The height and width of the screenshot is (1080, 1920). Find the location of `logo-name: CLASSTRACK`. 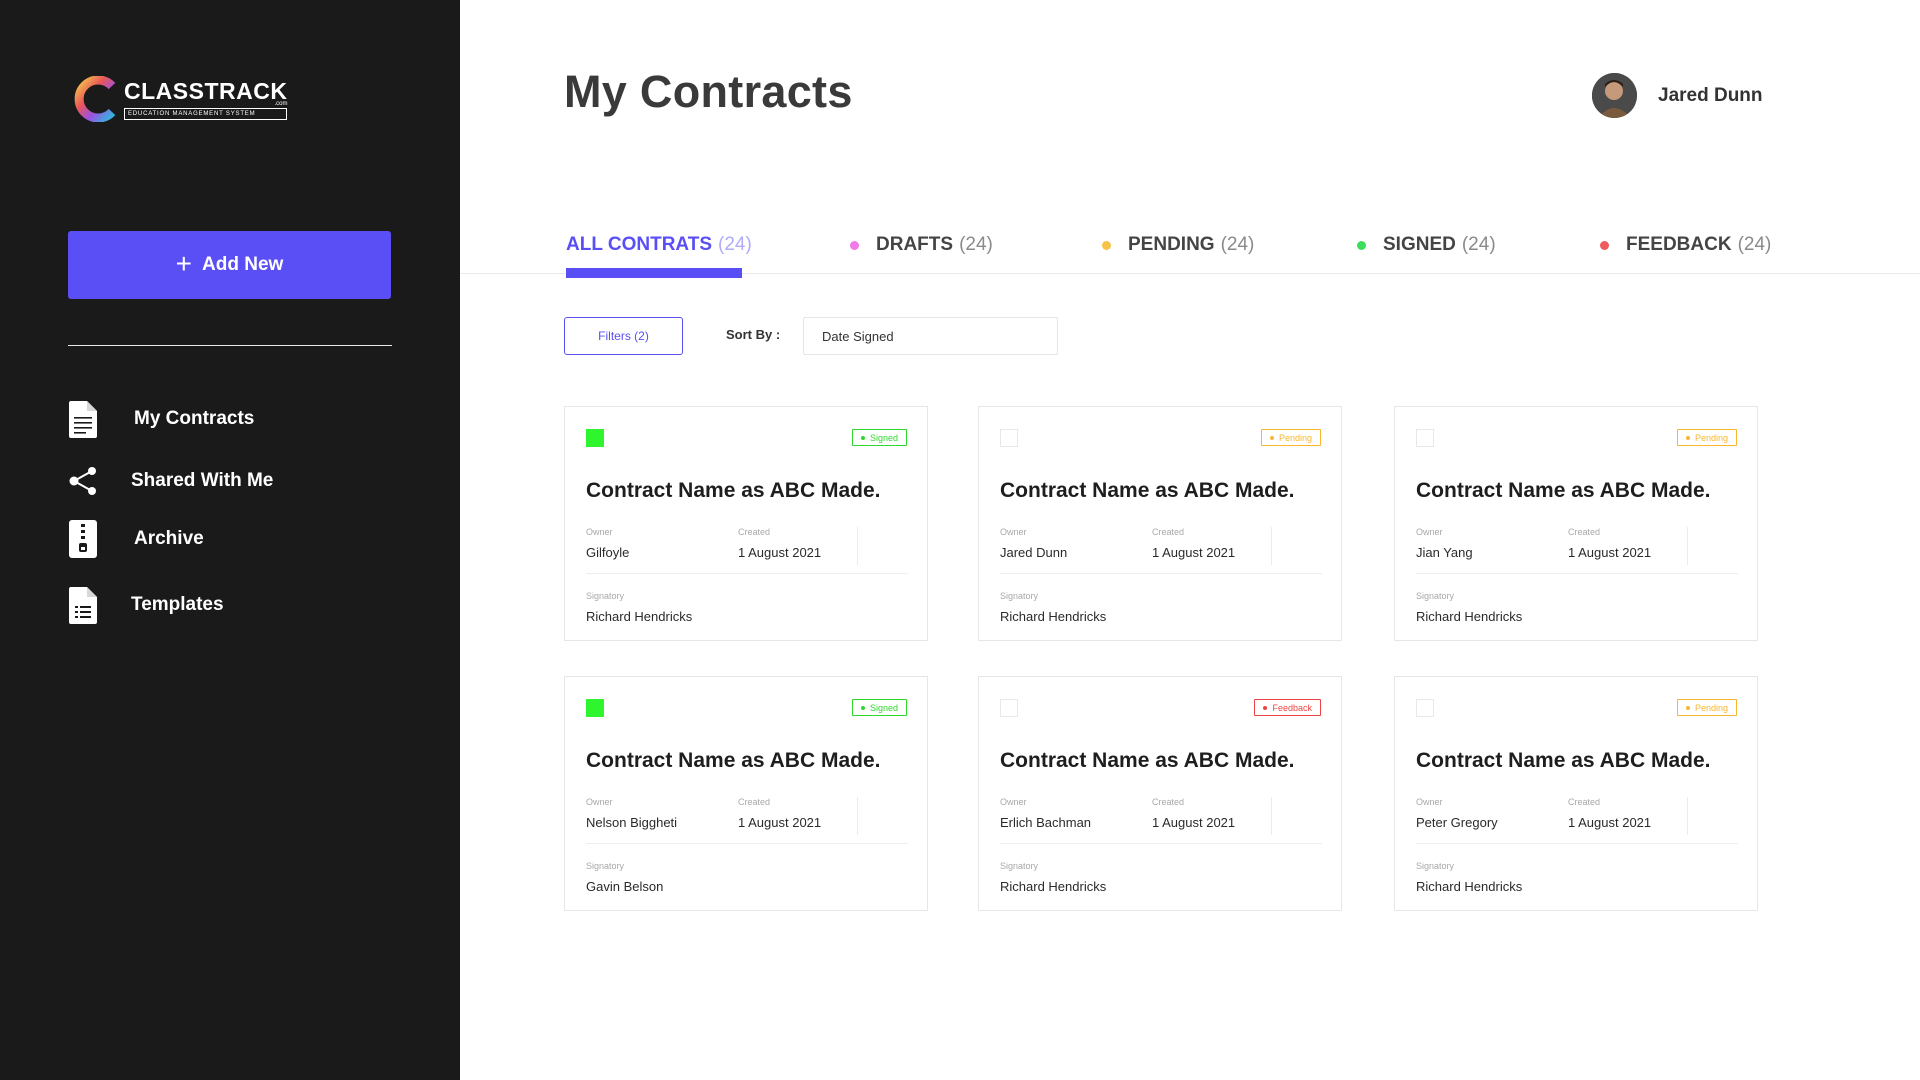

logo-name: CLASSTRACK is located at coordinates (206, 90).